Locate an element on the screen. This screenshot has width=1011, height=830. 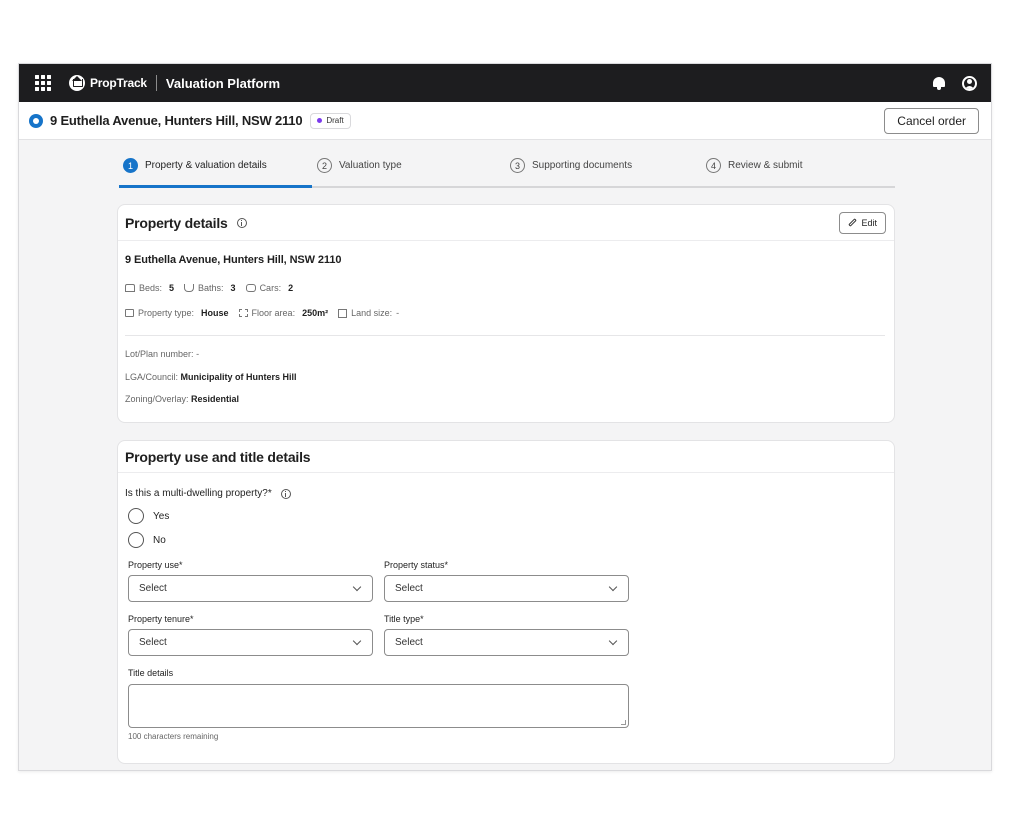
bath-icon is located at coordinates (189, 288).